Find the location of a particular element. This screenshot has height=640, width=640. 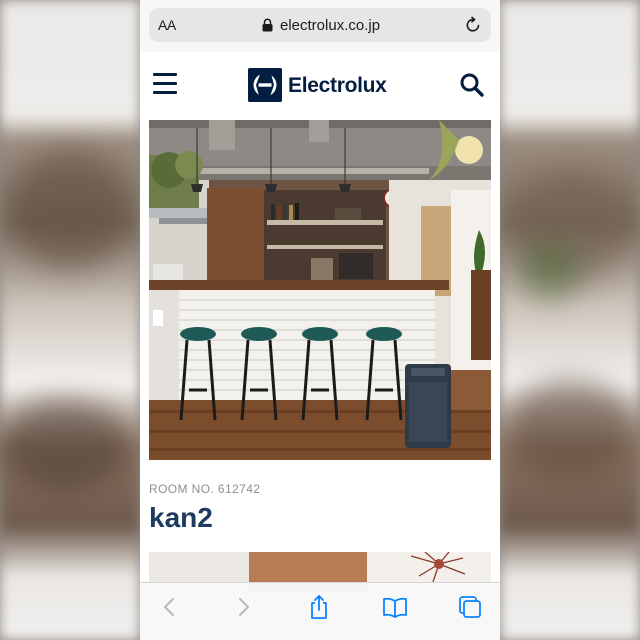

chevron-right-icon is located at coordinates (243, 607).